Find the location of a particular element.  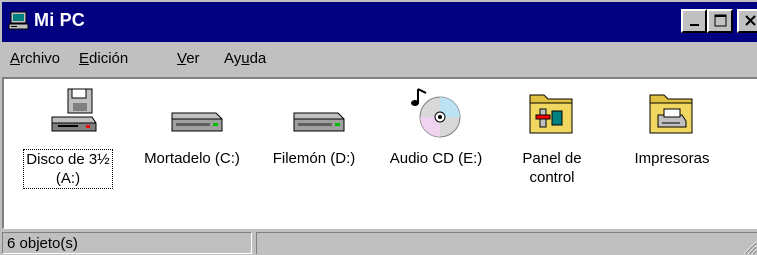

drive-label: Filemón (D:) is located at coordinates (314, 158).